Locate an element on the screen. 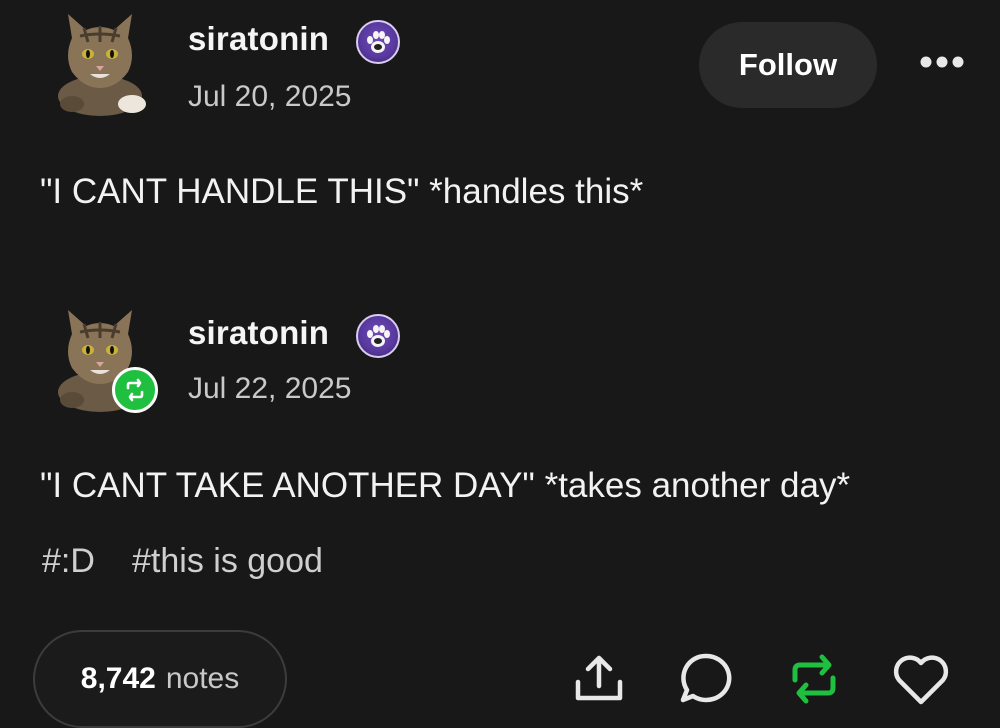  notes-label: notes is located at coordinates (202, 678).